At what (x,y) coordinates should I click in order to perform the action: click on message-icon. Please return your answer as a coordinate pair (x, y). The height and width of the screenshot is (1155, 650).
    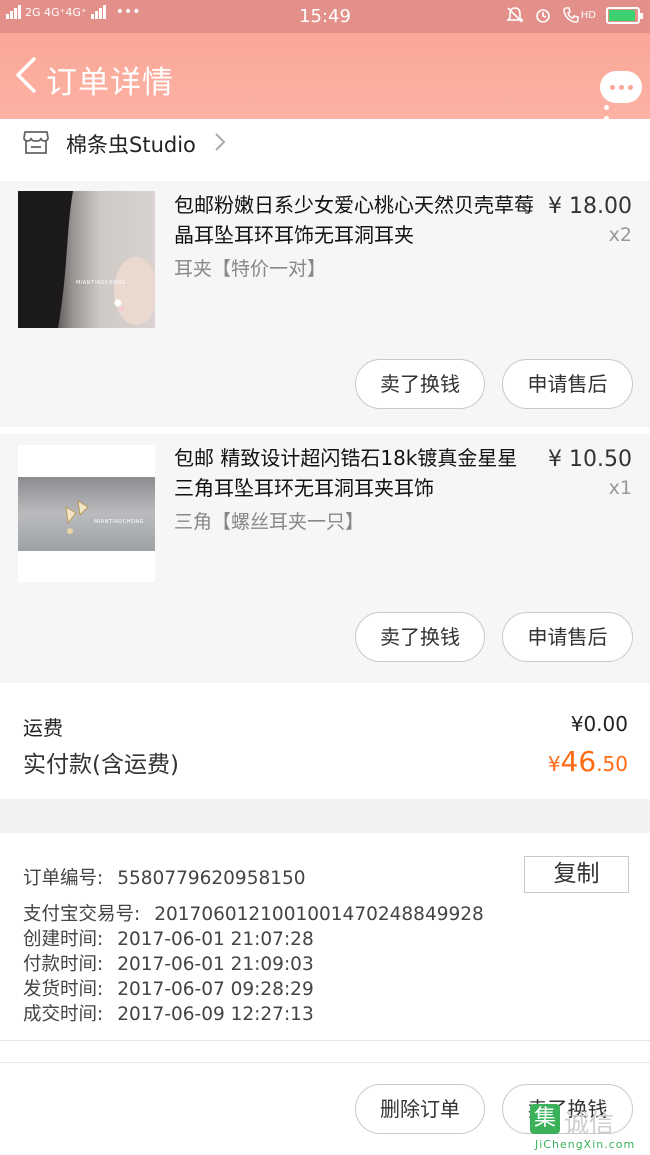
    Looking at the image, I should click on (621, 87).